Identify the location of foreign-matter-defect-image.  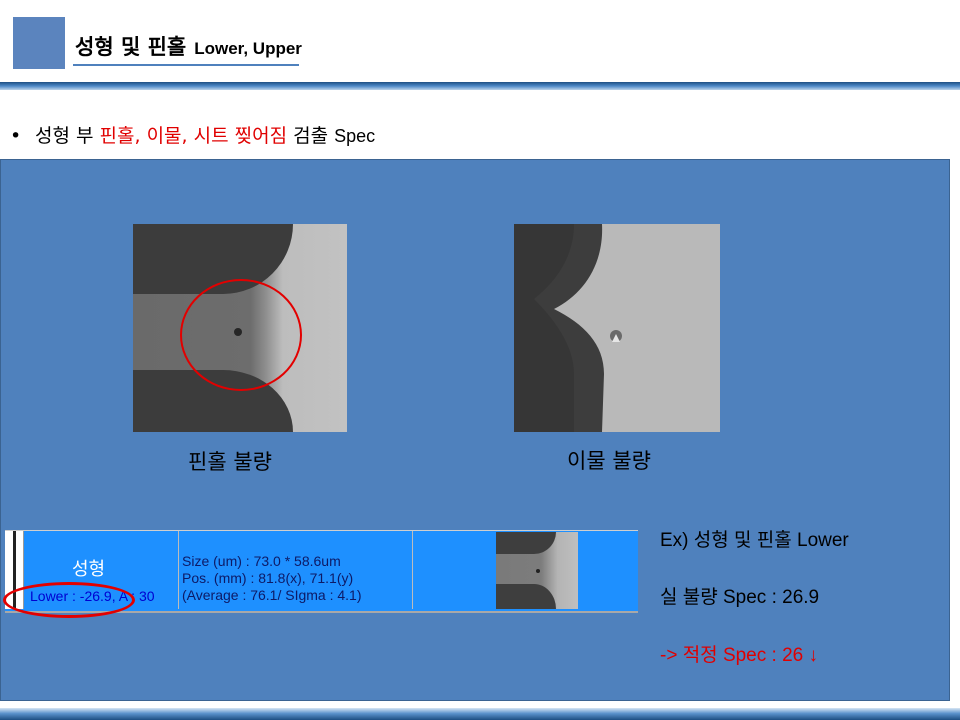
(617, 328).